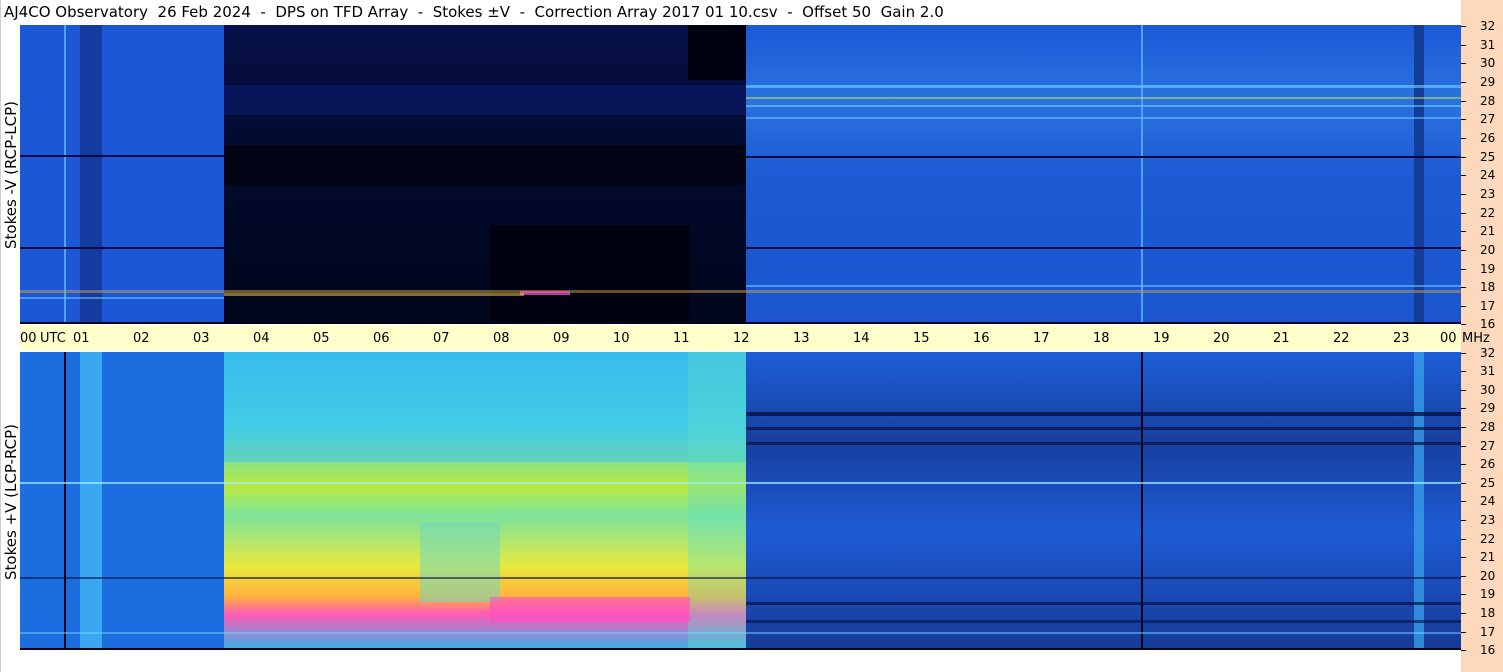  I want to click on utc-tick-01: 01, so click(81, 338).